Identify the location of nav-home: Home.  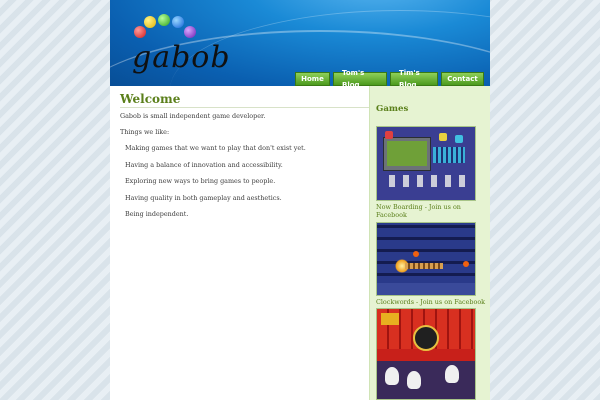
(312, 79).